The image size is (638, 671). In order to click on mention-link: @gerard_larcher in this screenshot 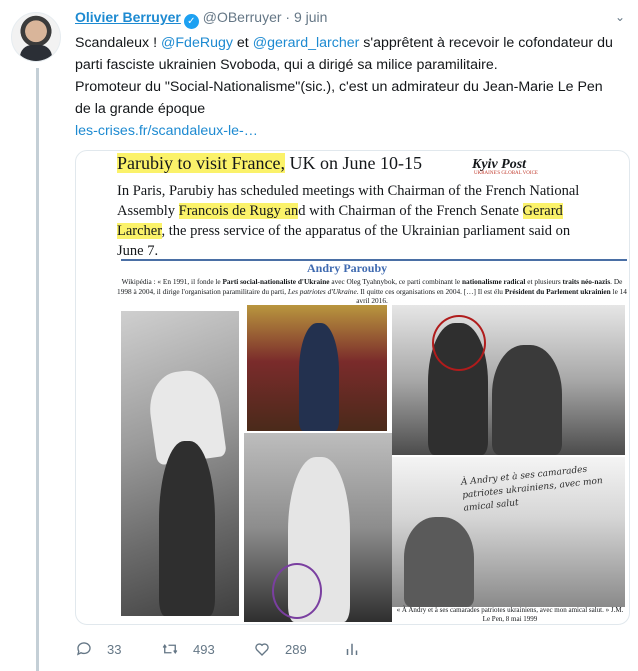, I will do `click(306, 43)`.